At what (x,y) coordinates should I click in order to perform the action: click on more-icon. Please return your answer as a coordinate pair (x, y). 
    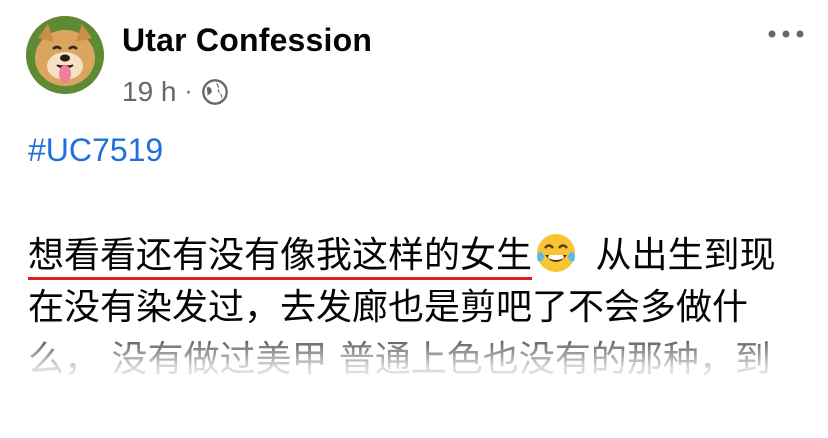
    Looking at the image, I should click on (786, 34).